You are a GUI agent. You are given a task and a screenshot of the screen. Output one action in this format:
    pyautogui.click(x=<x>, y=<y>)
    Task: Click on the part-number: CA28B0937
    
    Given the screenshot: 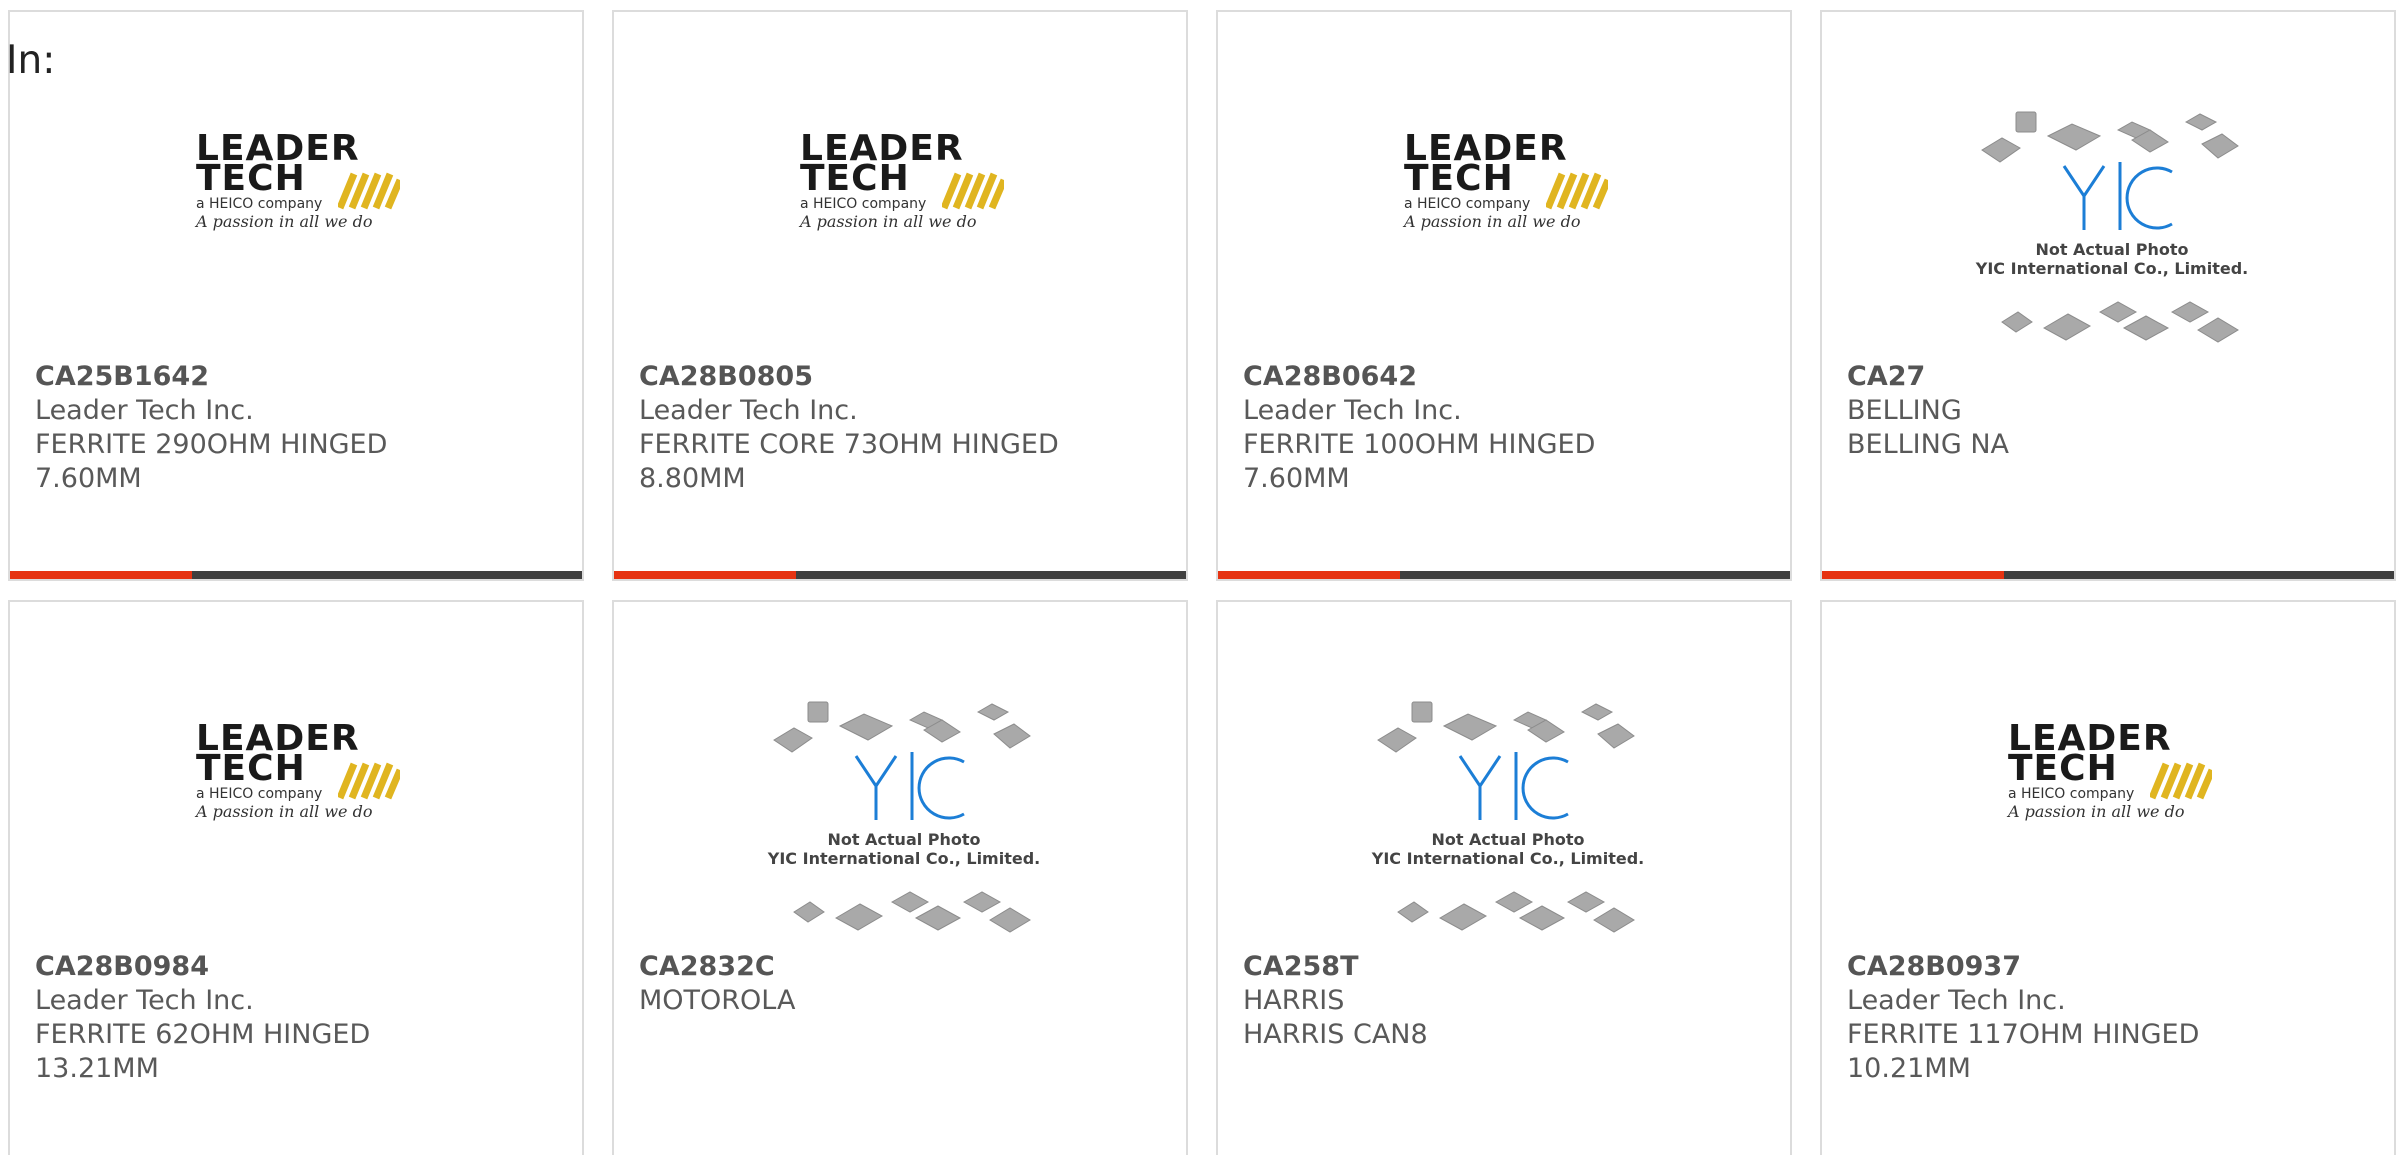 What is the action you would take?
    pyautogui.click(x=2110, y=967)
    